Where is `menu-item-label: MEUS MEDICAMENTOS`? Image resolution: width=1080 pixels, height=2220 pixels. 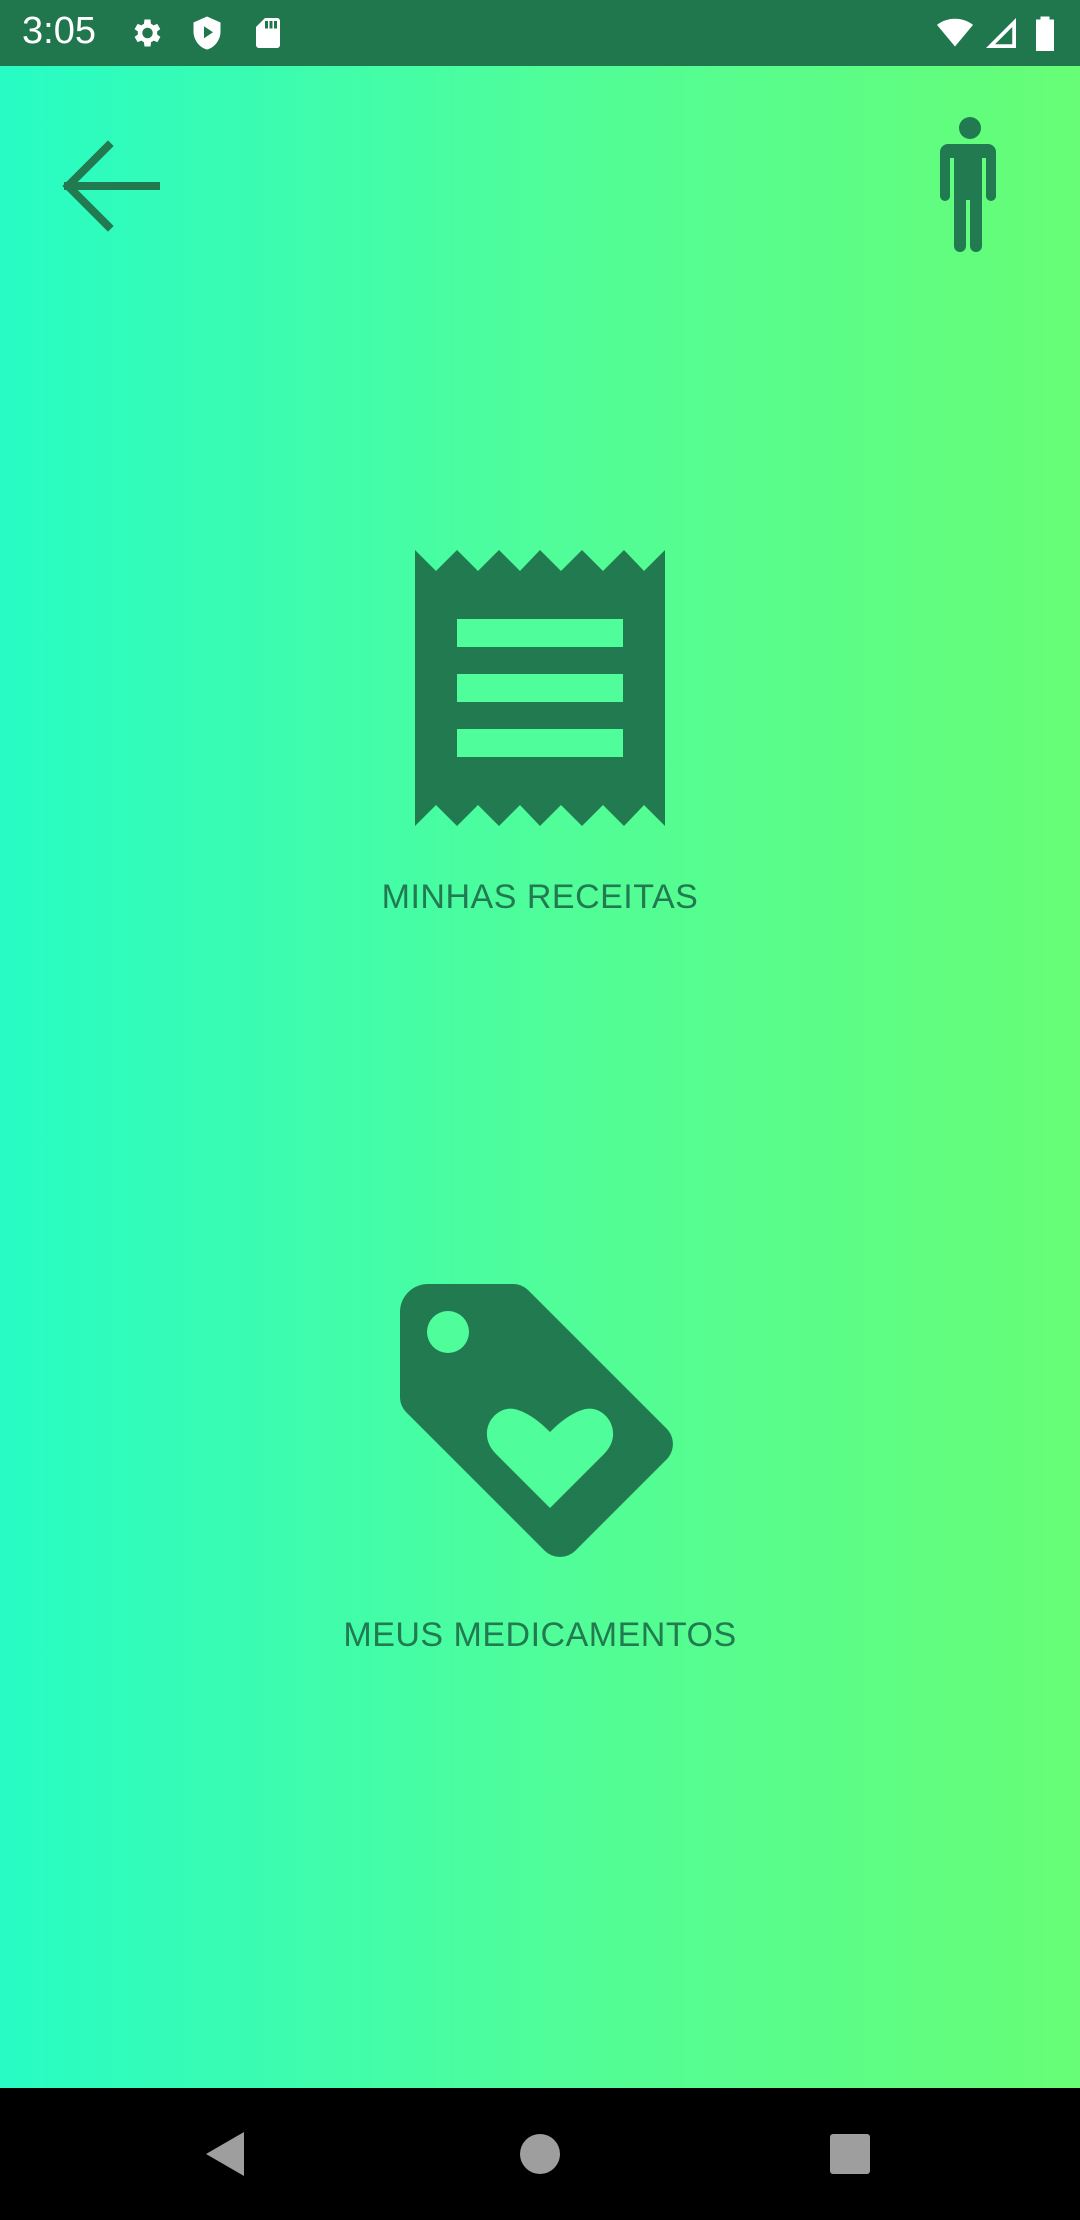
menu-item-label: MEUS MEDICAMENTOS is located at coordinates (540, 1635).